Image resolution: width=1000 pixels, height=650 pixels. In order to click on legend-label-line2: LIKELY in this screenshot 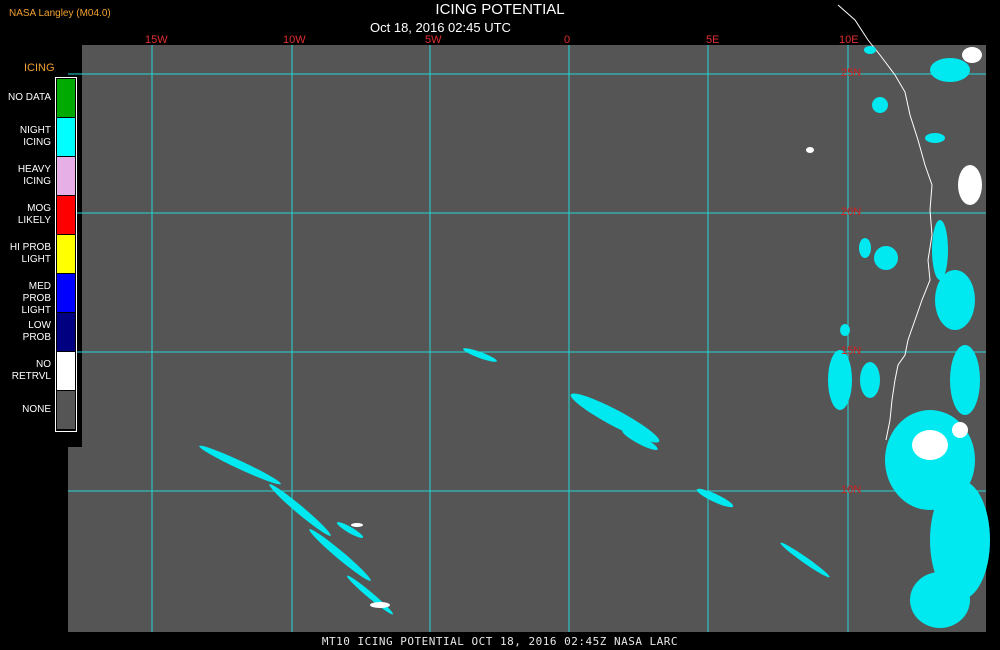, I will do `click(34, 220)`.